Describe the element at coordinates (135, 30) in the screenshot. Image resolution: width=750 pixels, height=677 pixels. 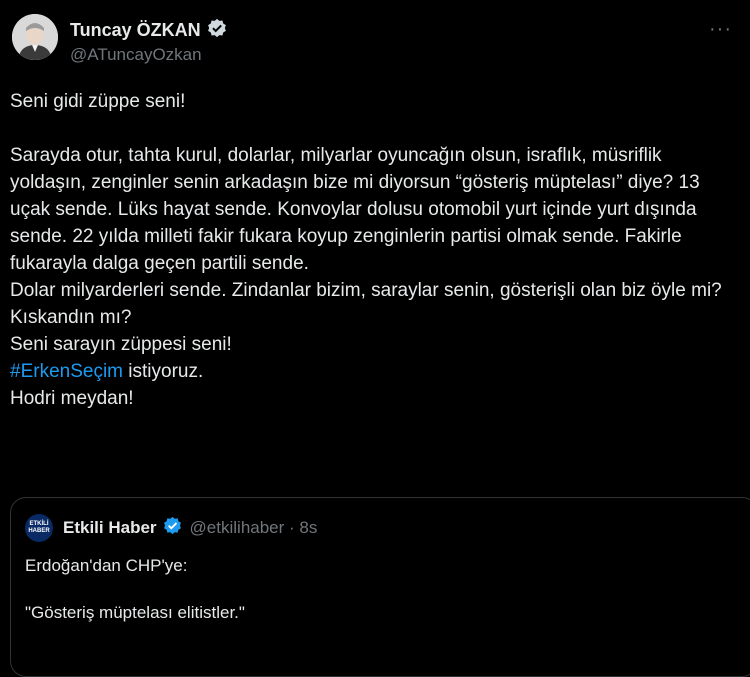
I see `author-name: Tuncay ÖZKAN` at that location.